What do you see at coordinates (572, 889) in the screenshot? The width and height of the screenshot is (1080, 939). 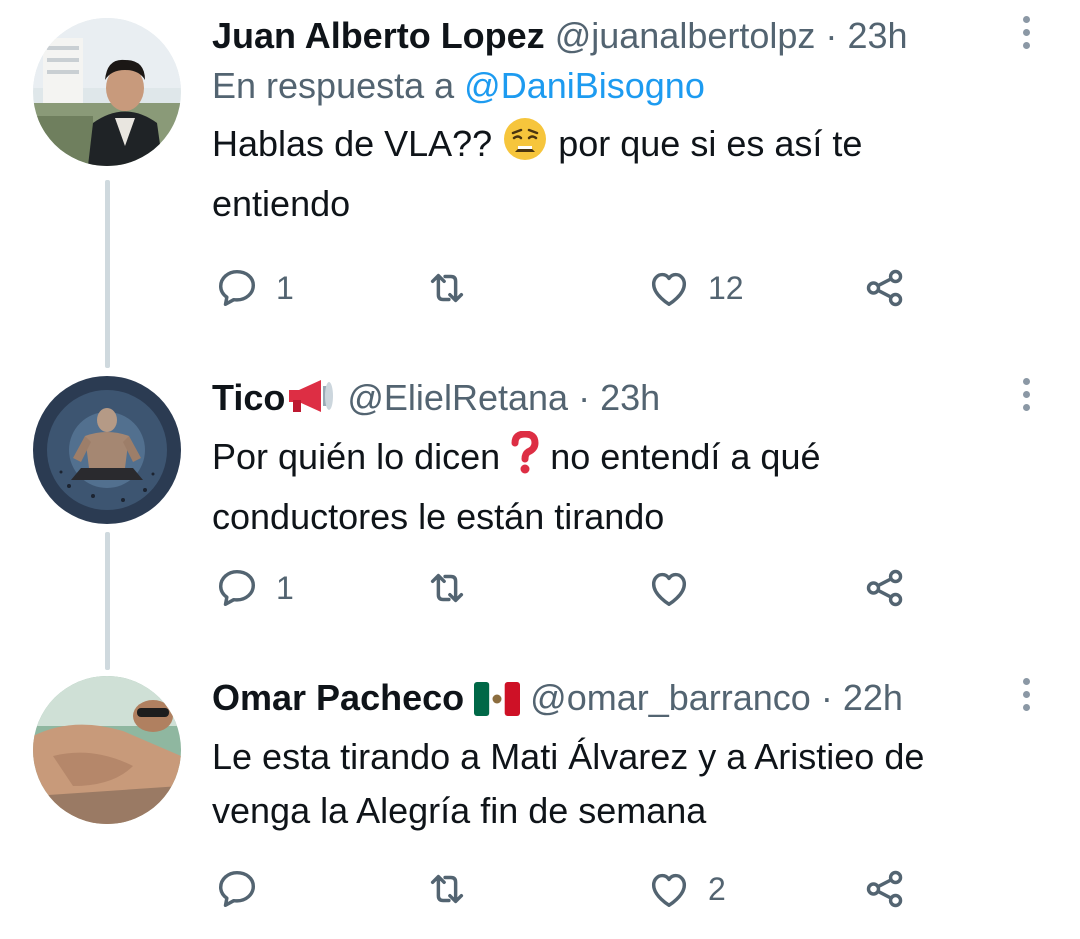 I see `tweet-actions: 2` at bounding box center [572, 889].